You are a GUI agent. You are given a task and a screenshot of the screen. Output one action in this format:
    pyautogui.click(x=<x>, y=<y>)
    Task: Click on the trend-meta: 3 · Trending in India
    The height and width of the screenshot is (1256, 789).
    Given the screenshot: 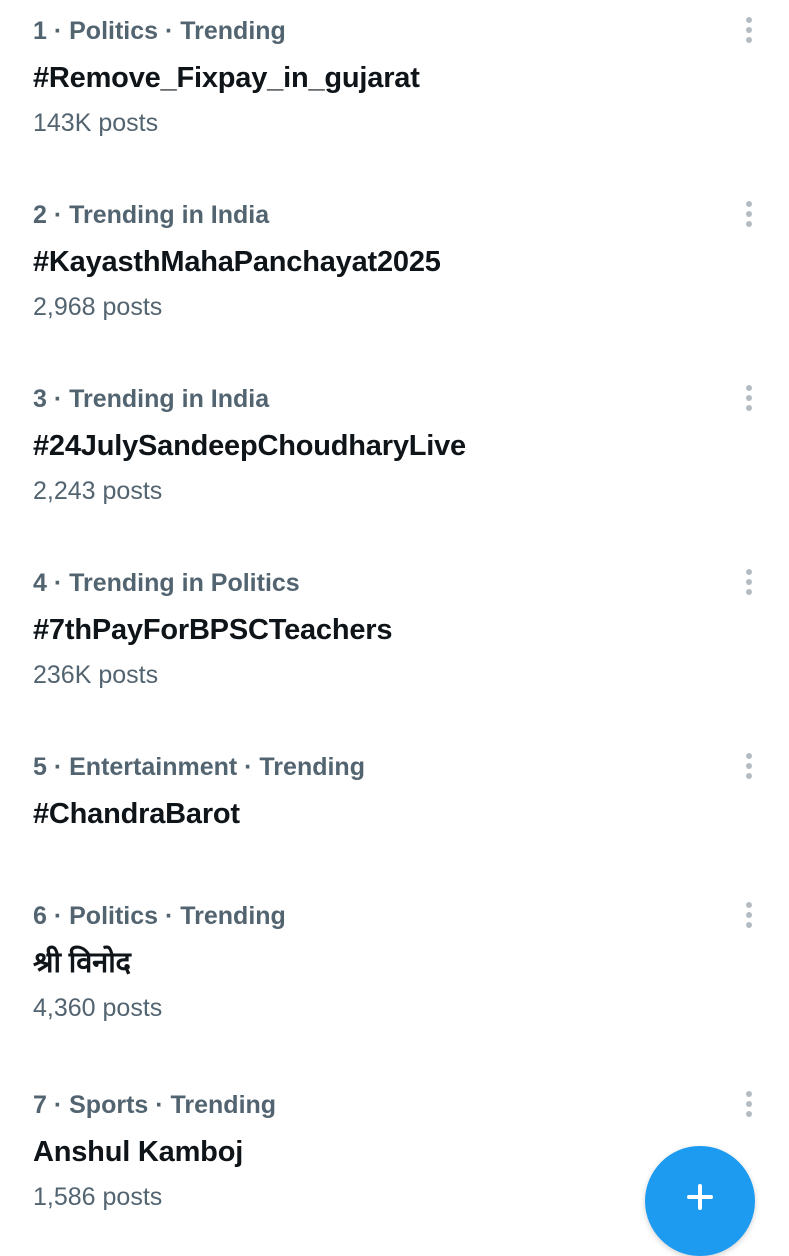 What is the action you would take?
    pyautogui.click(x=151, y=399)
    